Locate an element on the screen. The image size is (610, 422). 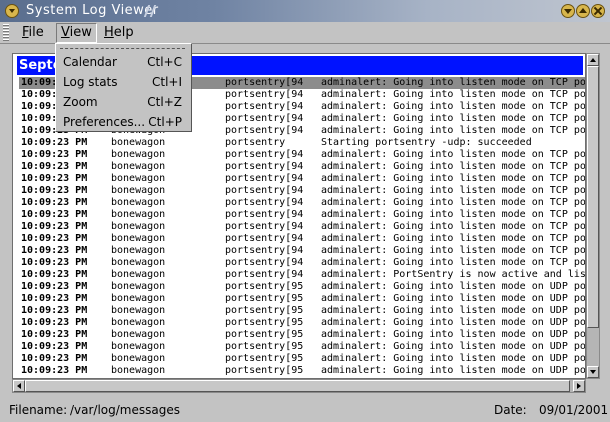
filename-value: /var/log/messages is located at coordinates (125, 410).